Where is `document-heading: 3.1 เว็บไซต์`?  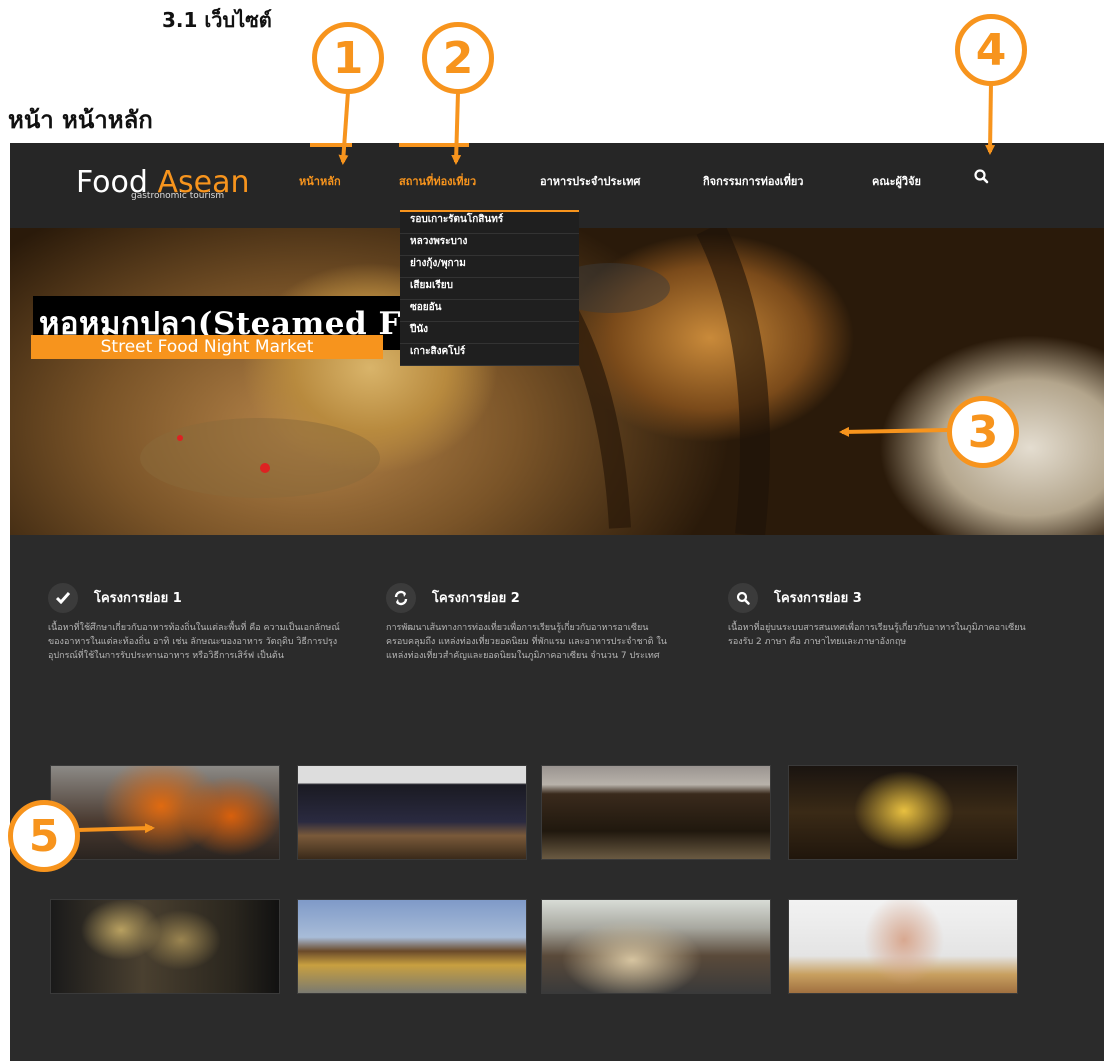
document-heading: 3.1 เว็บไซต์ is located at coordinates (217, 20).